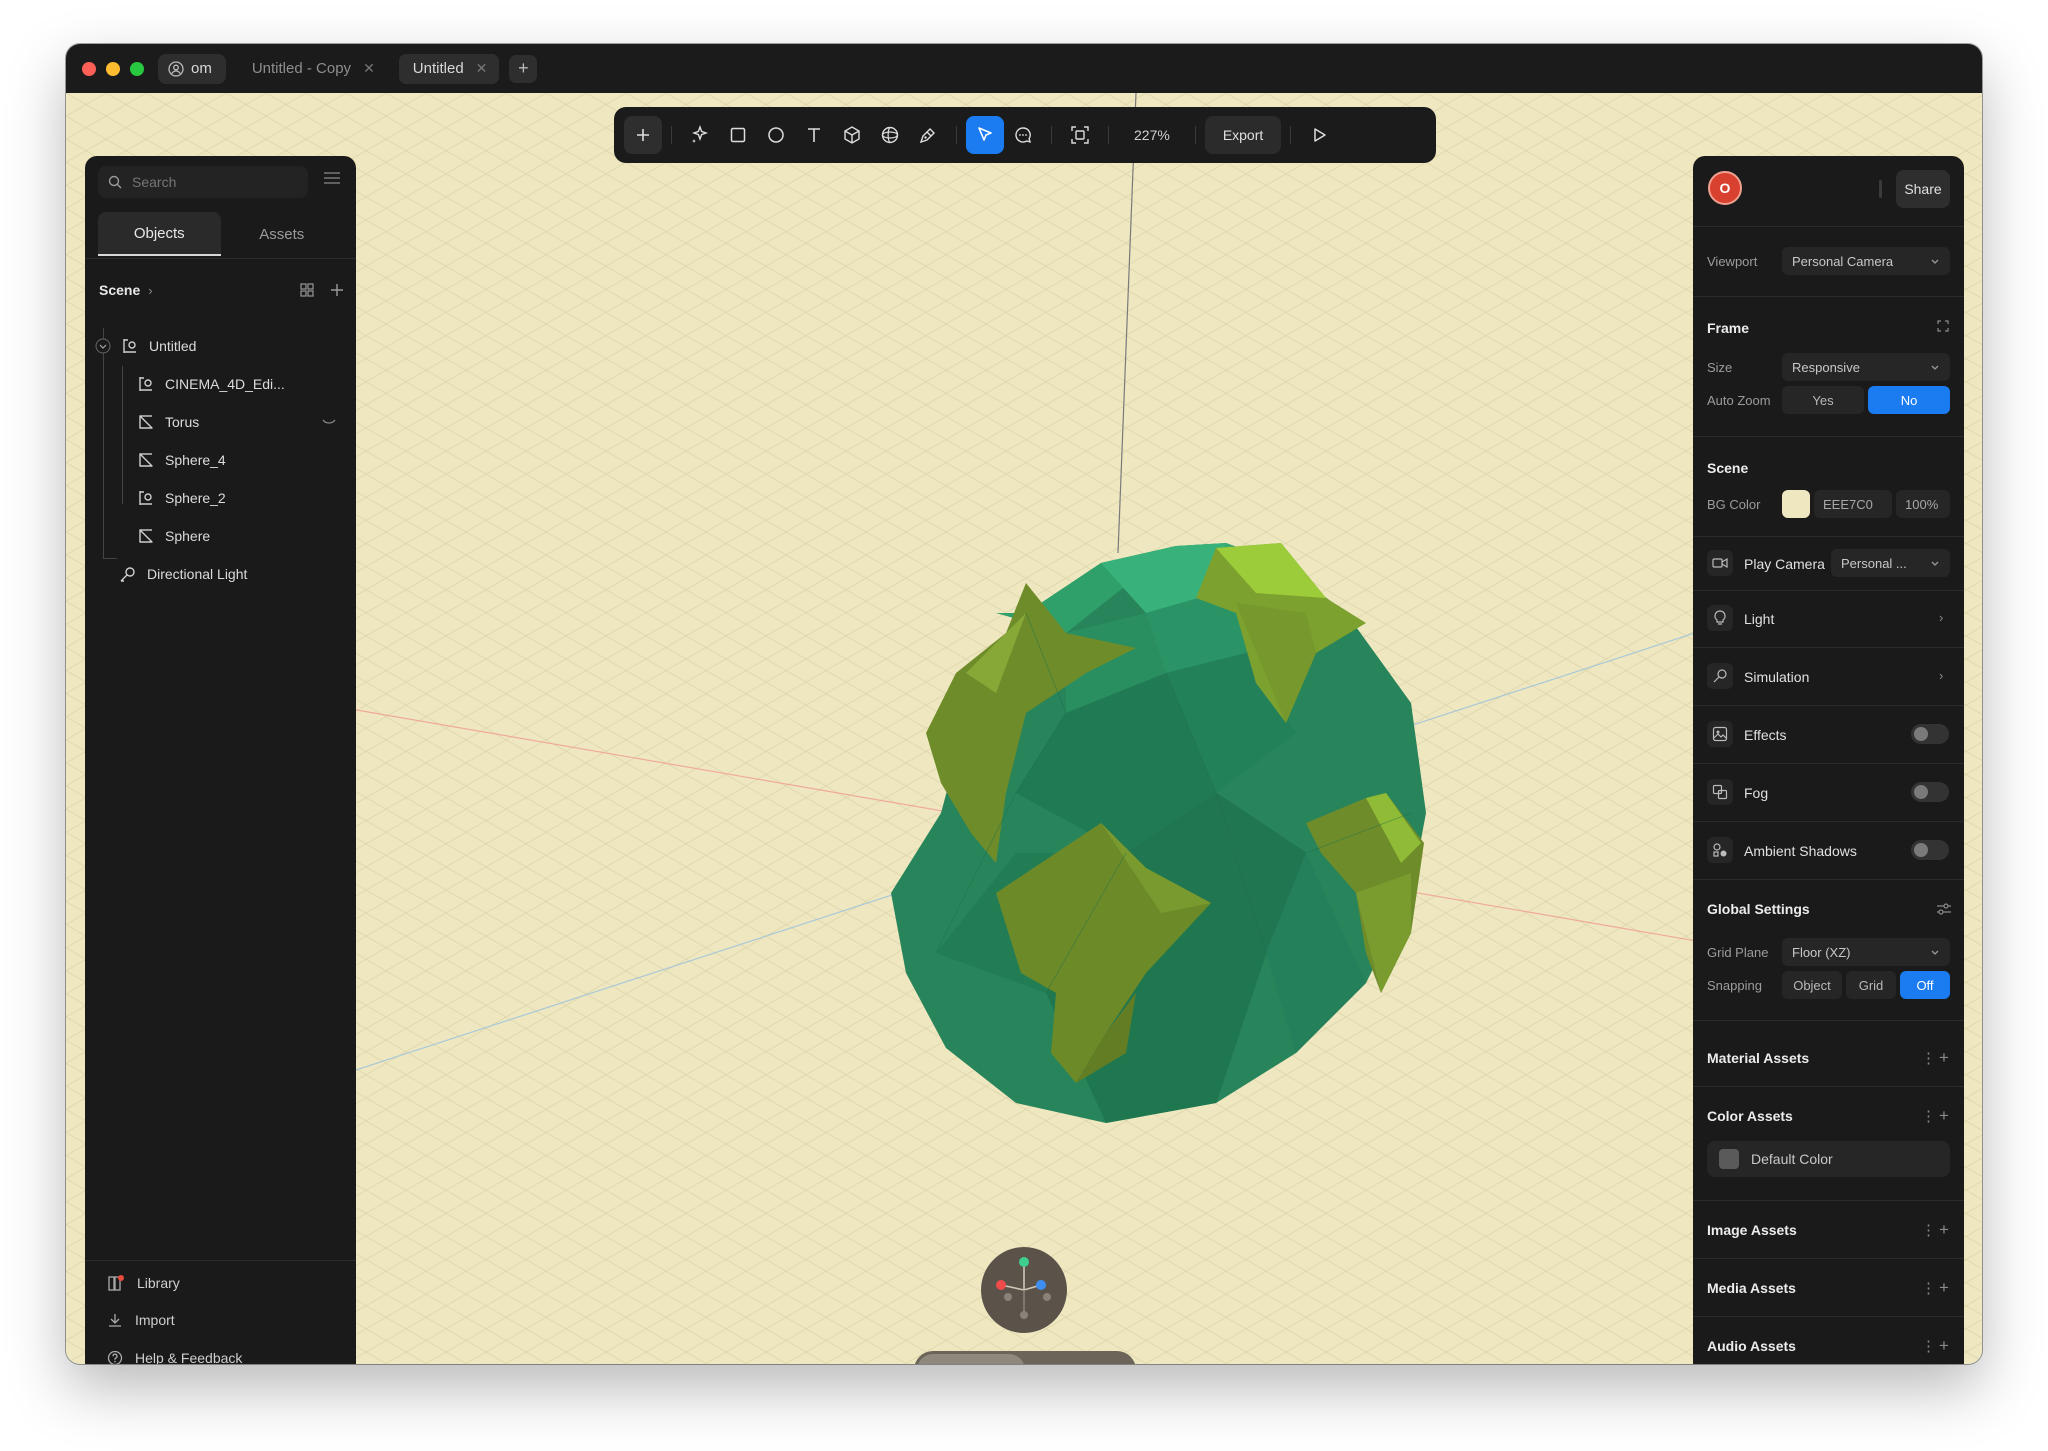  Describe the element at coordinates (1866, 952) in the screenshot. I see `grid-plane-select: Floor (XZ)` at that location.